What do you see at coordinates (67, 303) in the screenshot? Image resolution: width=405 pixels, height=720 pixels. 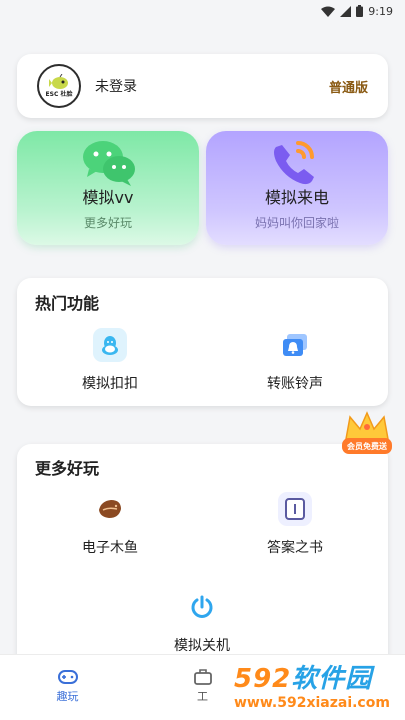 I see `hot-features-title: 热门功能` at bounding box center [67, 303].